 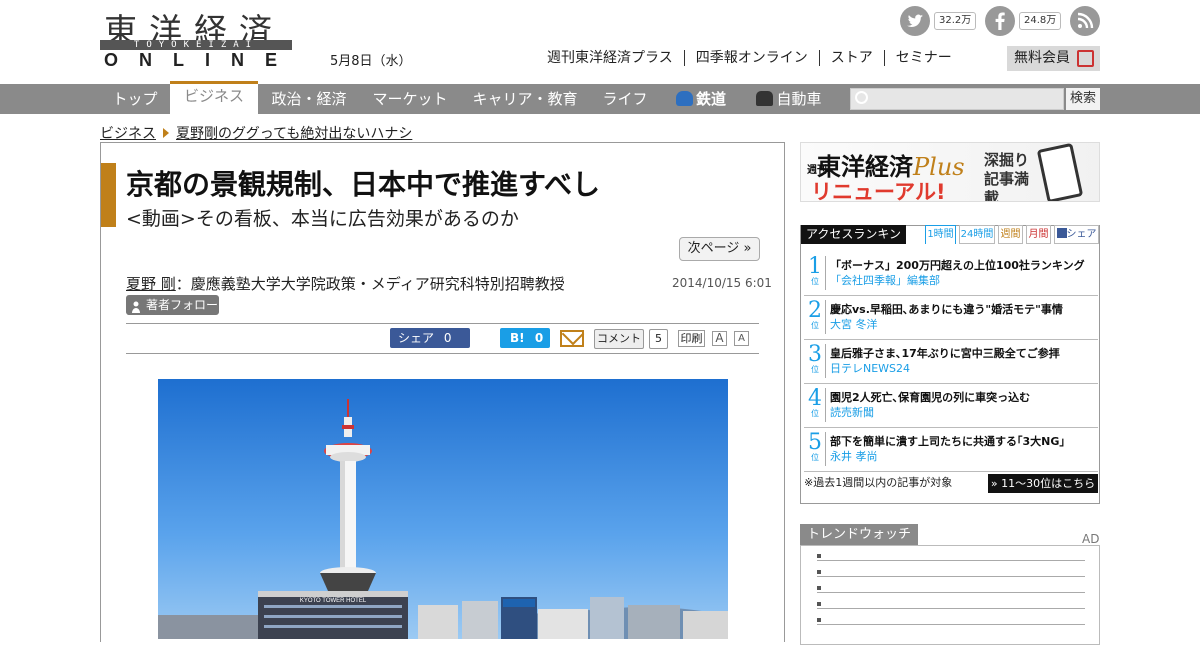 I want to click on search-button: 検索, so click(x=1083, y=99).